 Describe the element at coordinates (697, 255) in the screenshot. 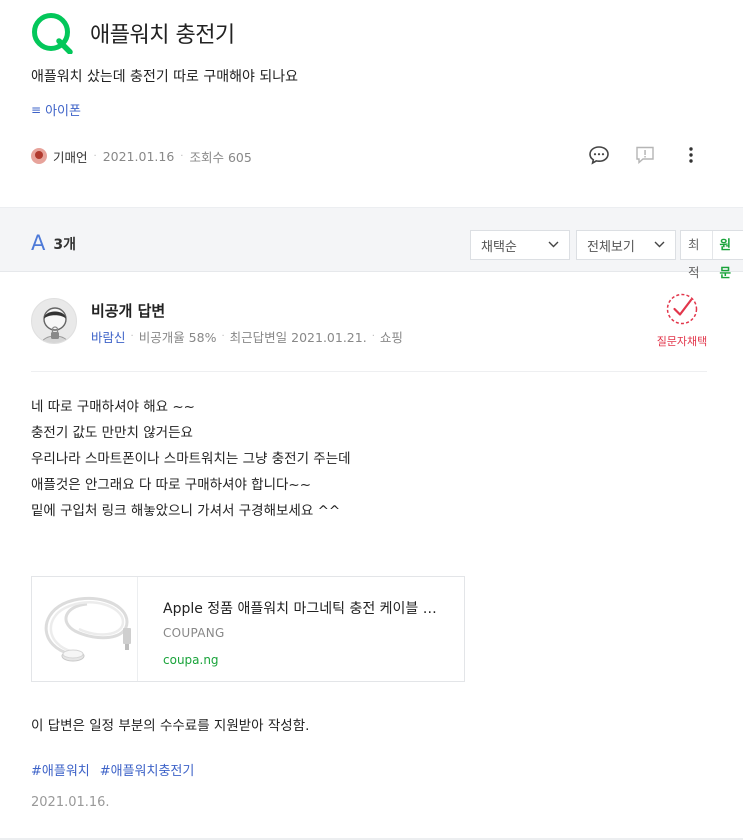

I see `seg-recent: 최적` at that location.